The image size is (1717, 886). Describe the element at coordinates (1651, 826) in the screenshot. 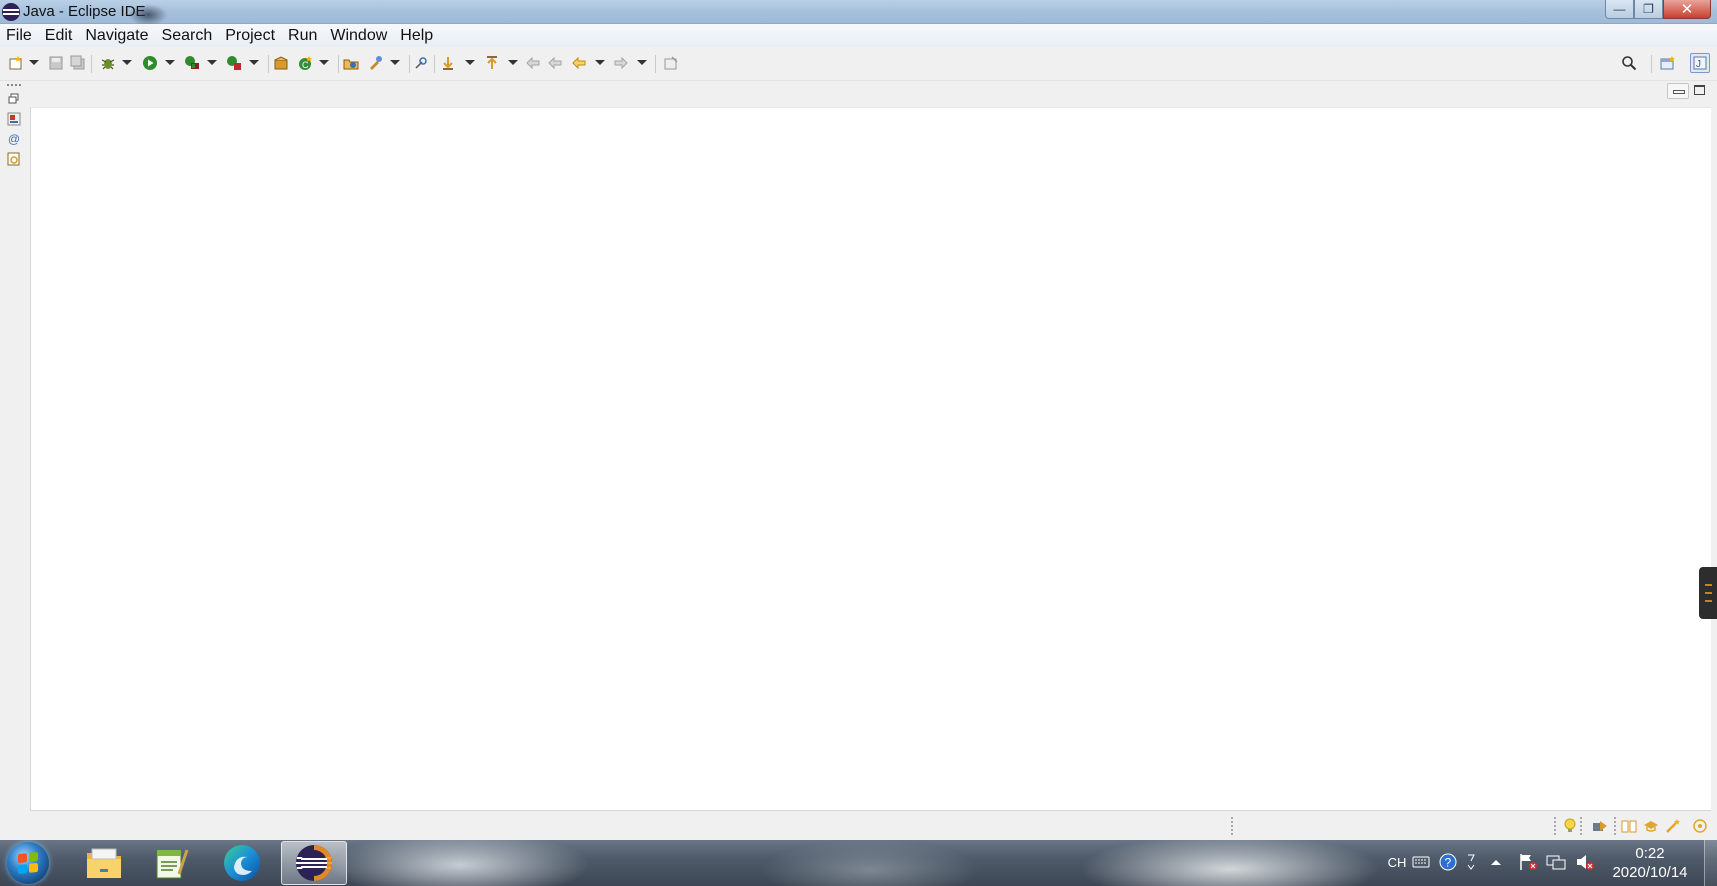

I see `samples-icon` at that location.